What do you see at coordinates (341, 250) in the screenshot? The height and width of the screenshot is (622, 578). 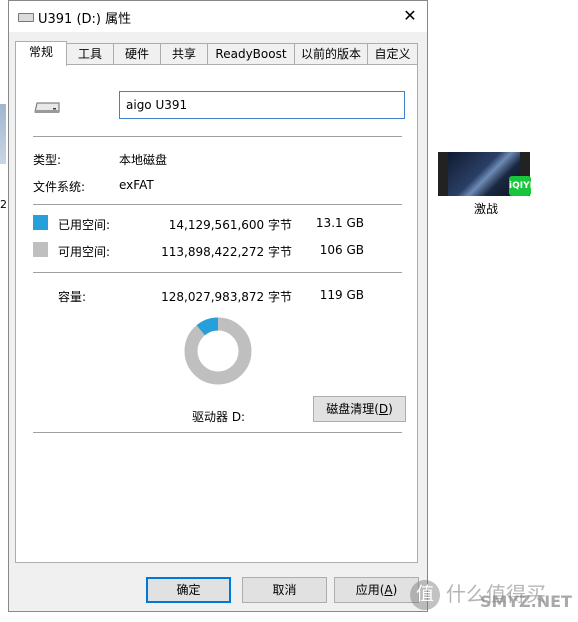 I see `free-space-size: 106 GB` at bounding box center [341, 250].